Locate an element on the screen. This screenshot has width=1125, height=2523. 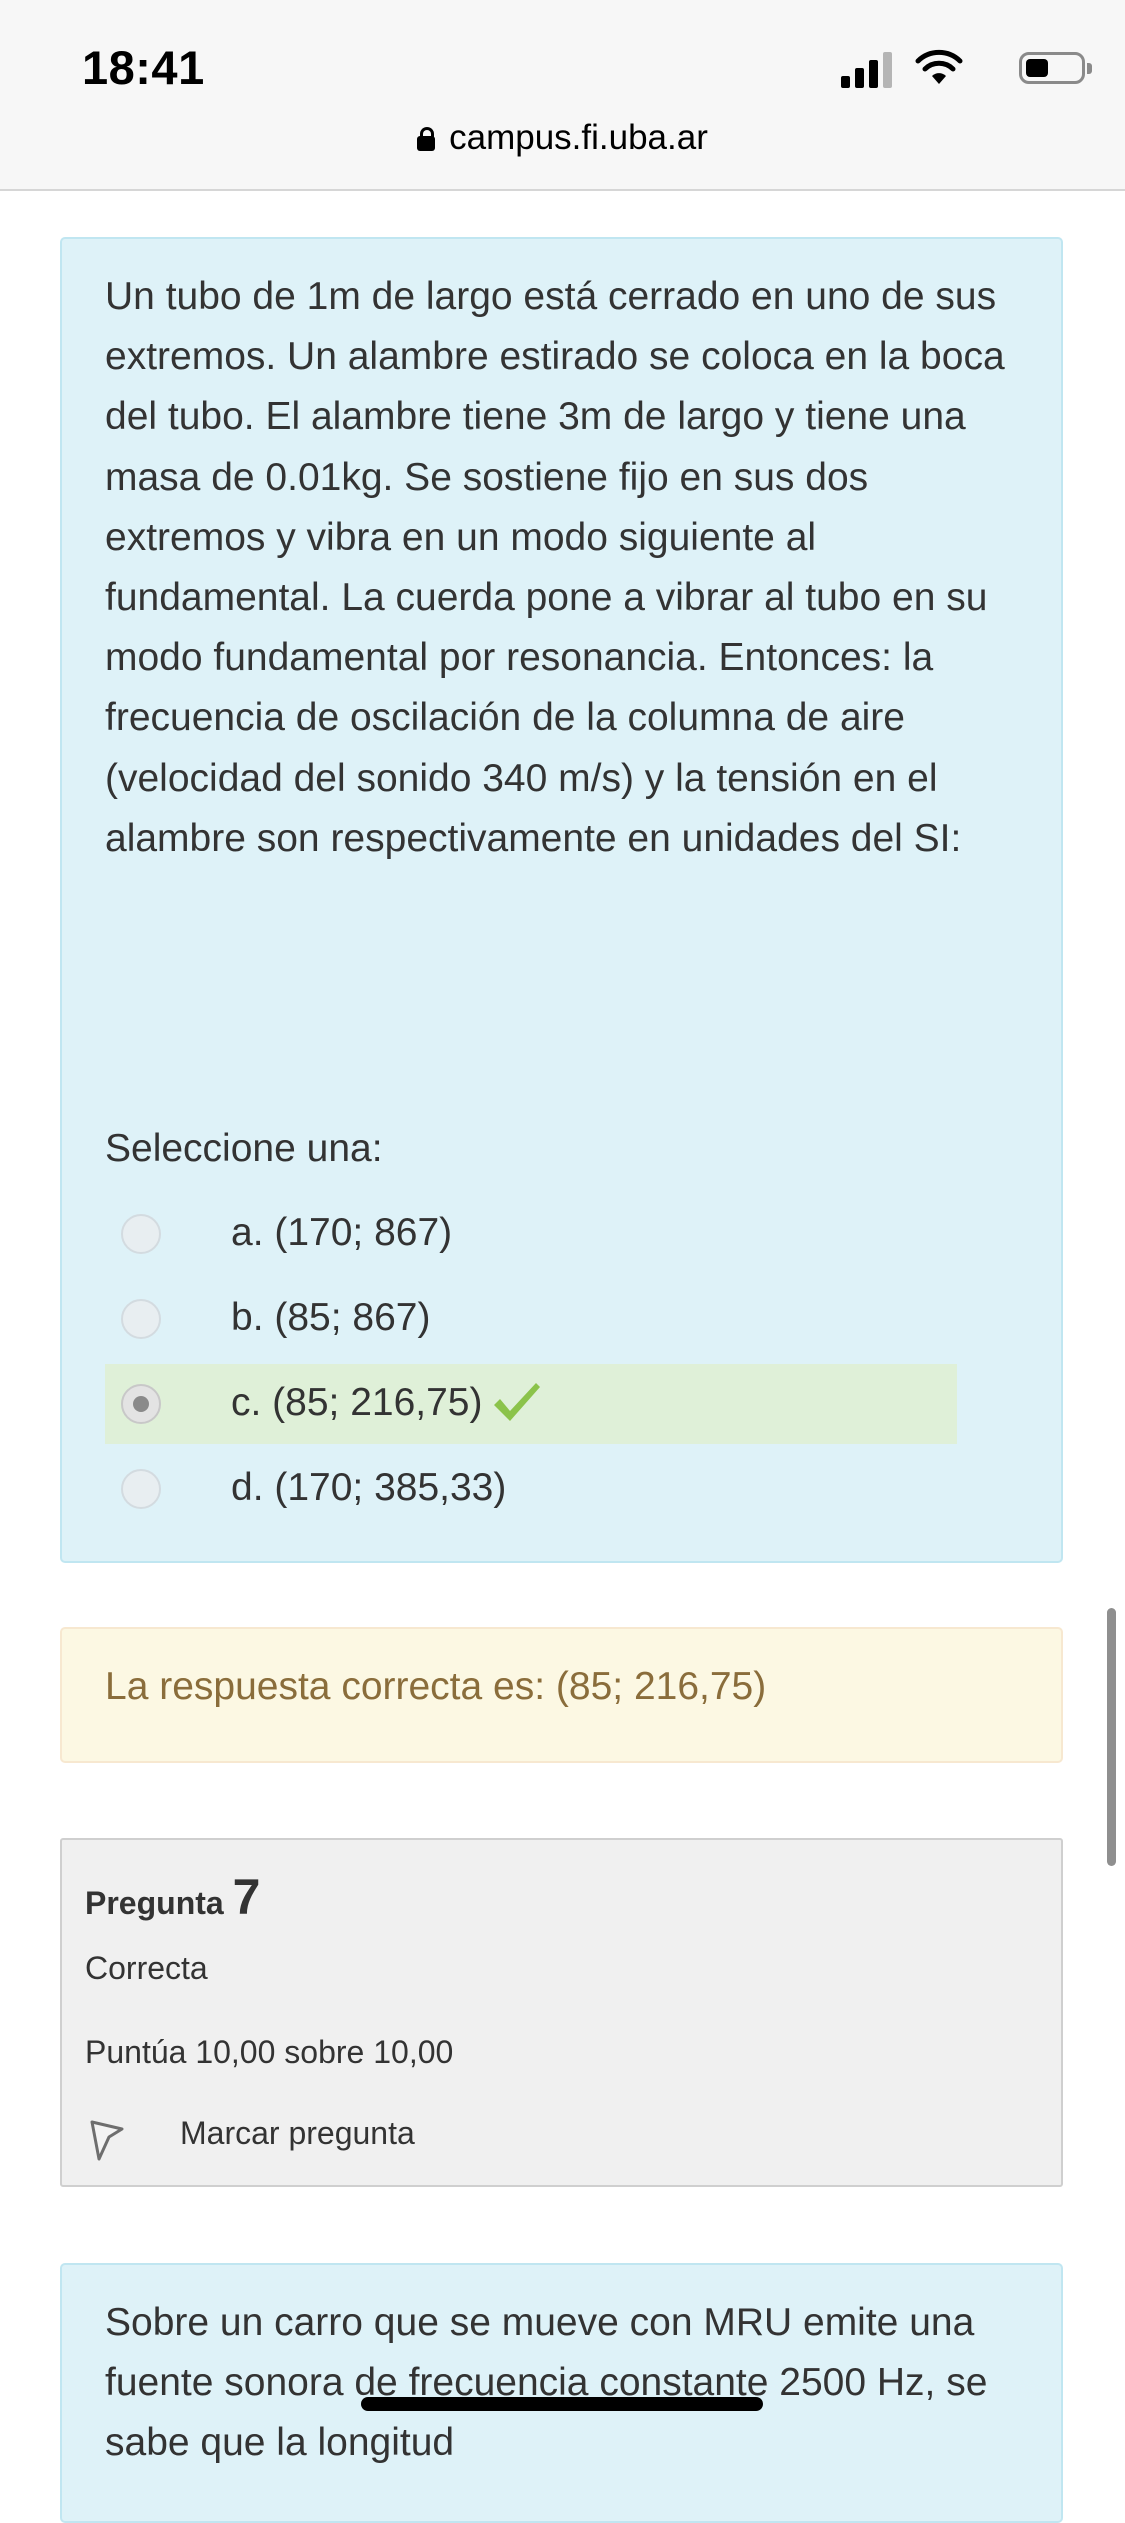
answer-option-d: d. (170; 385,33) is located at coordinates (531, 1489).